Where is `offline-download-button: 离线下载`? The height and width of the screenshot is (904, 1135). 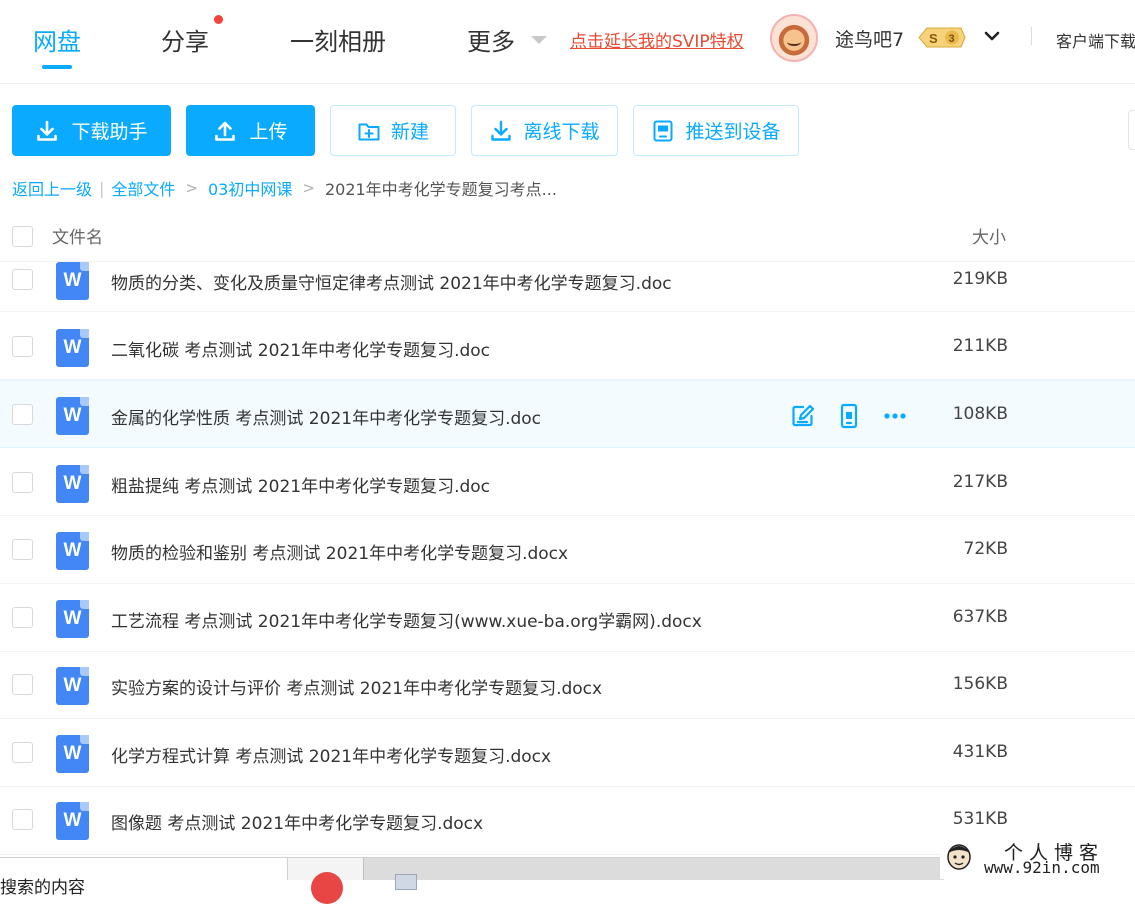
offline-download-button: 离线下载 is located at coordinates (544, 130).